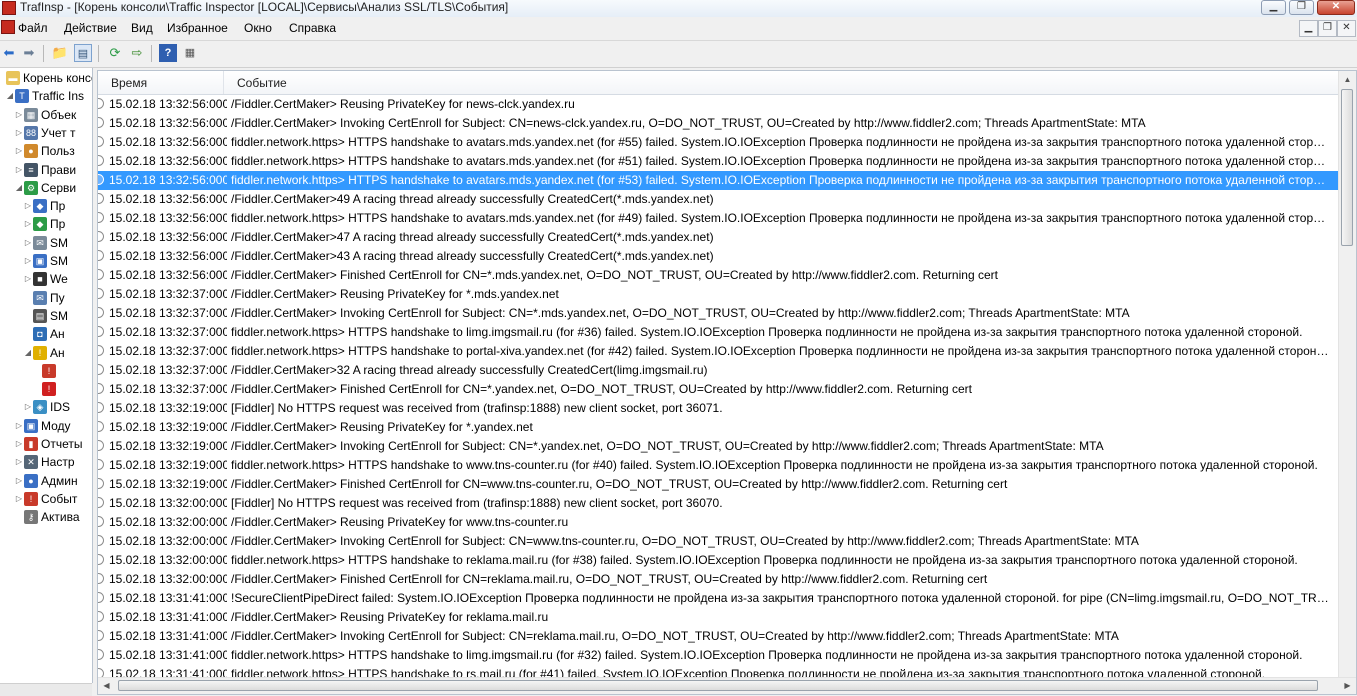 Image resolution: width=1357 pixels, height=696 pixels. I want to click on forward-icon: ➡, so click(29, 53).